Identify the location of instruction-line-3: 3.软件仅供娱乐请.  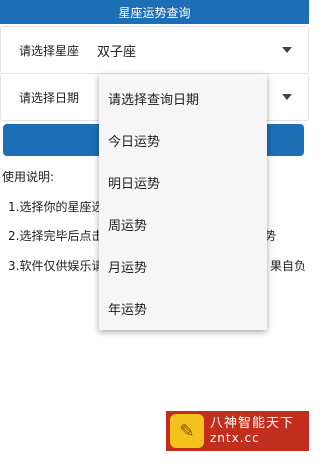
(56, 266).